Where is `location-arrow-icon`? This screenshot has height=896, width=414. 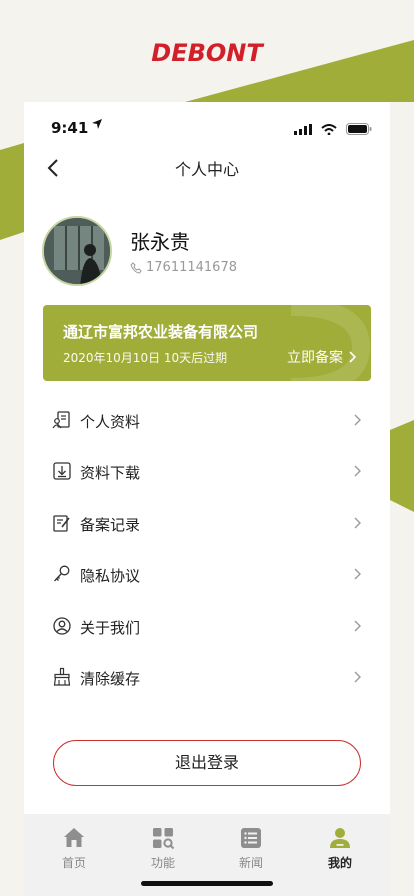 location-arrow-icon is located at coordinates (97, 124).